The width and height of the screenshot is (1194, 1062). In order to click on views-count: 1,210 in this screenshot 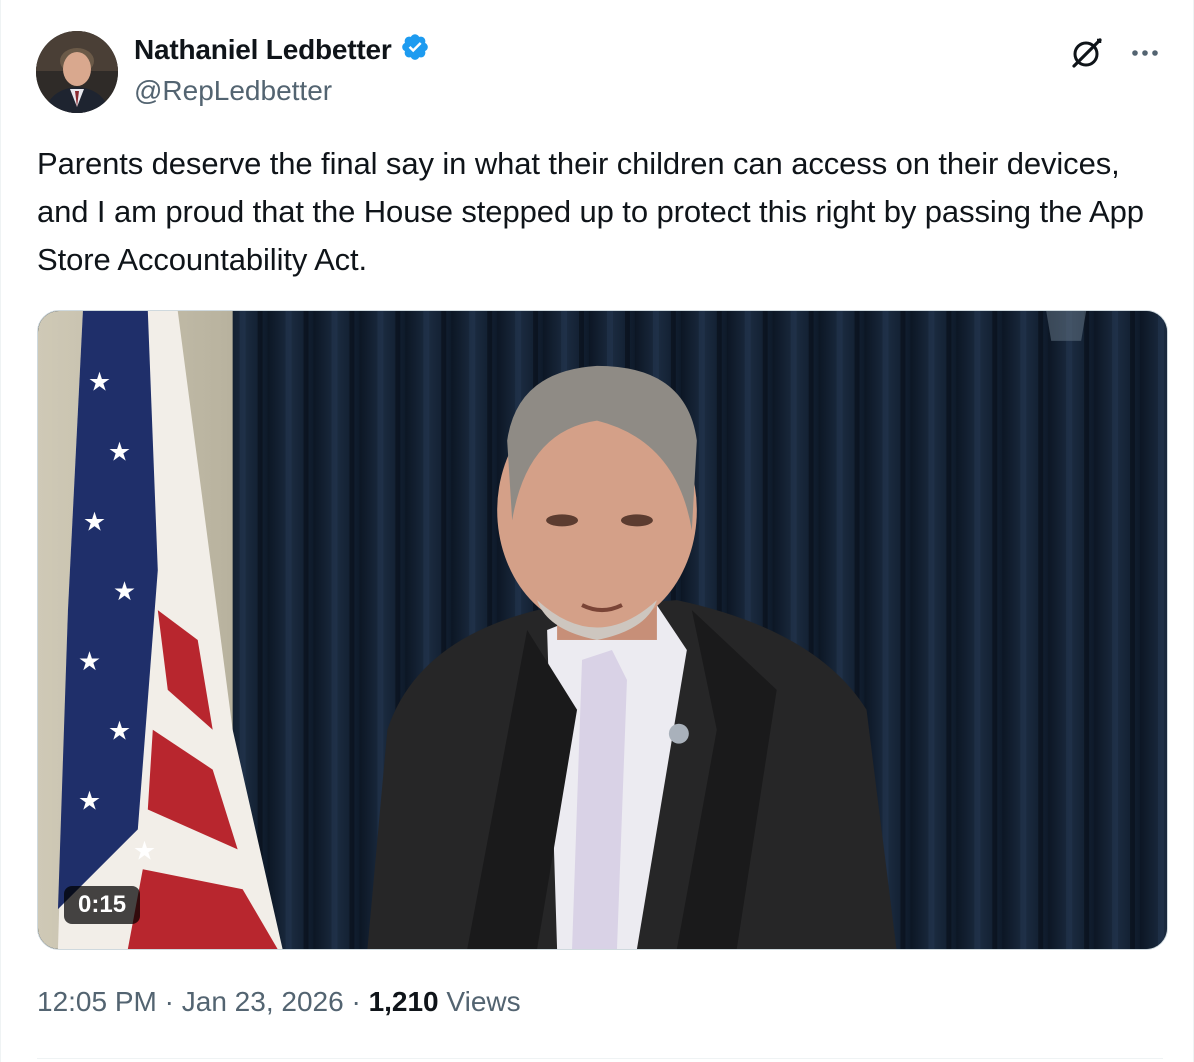, I will do `click(403, 1001)`.